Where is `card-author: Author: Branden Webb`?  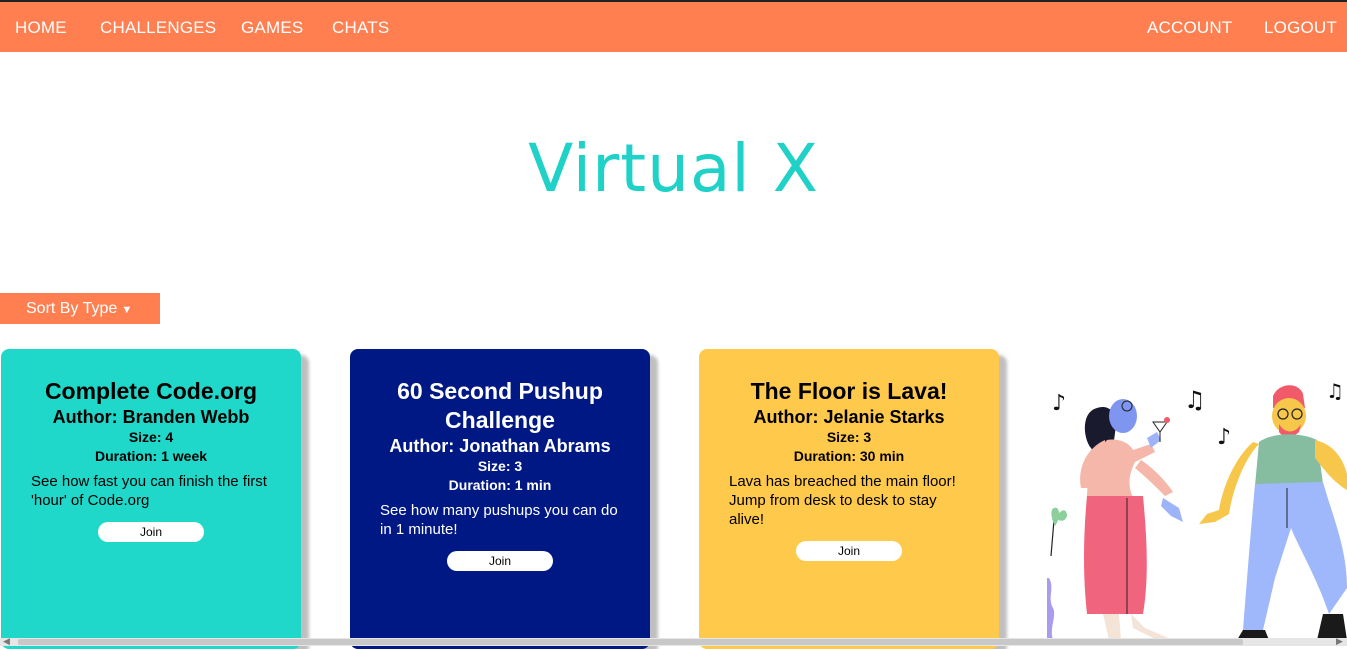 card-author: Author: Branden Webb is located at coordinates (151, 417).